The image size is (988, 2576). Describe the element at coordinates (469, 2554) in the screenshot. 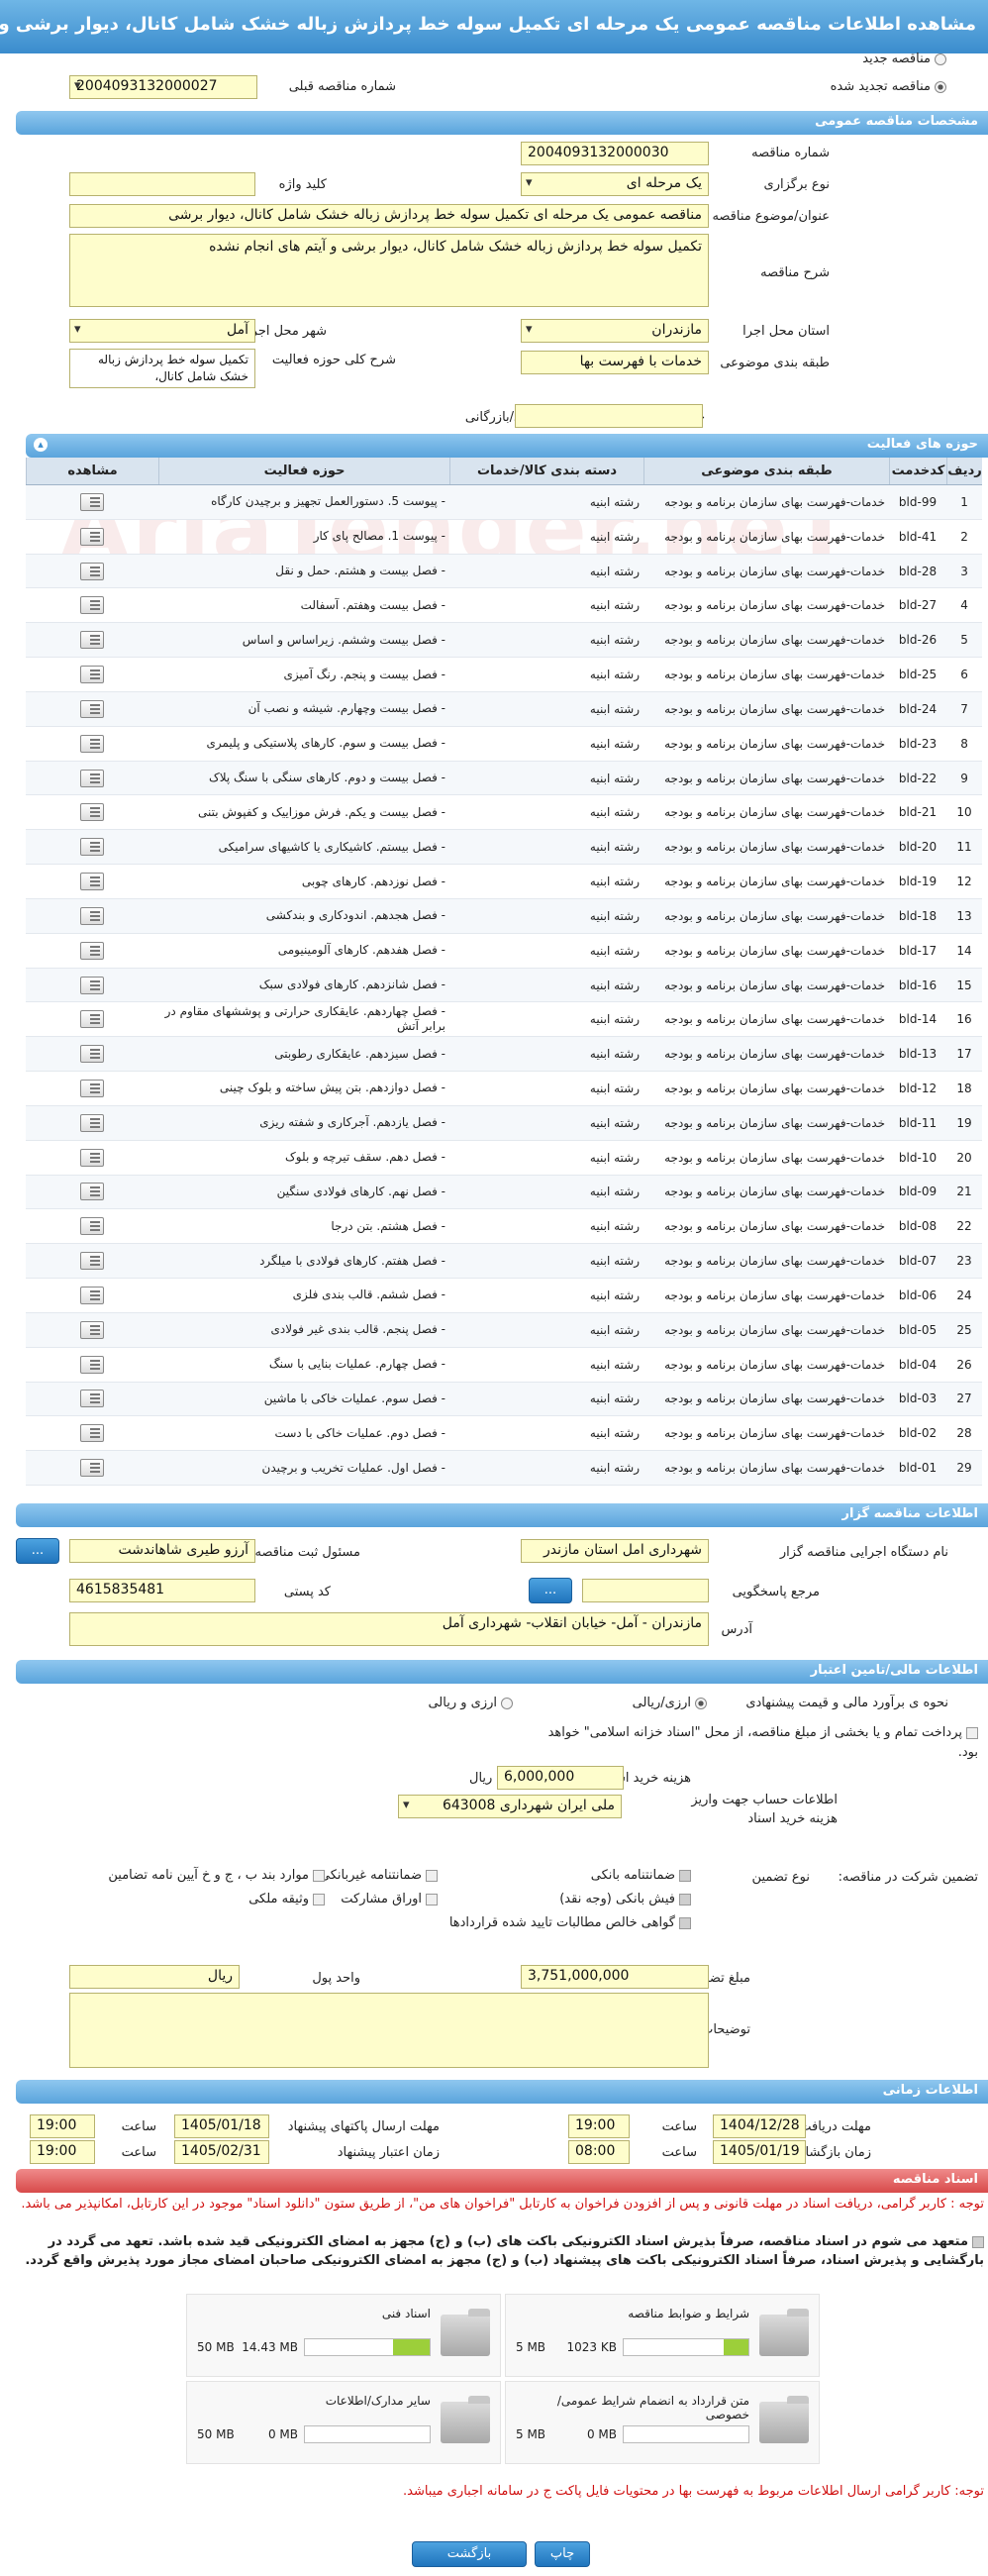

I see `back-button: بازگشت` at that location.